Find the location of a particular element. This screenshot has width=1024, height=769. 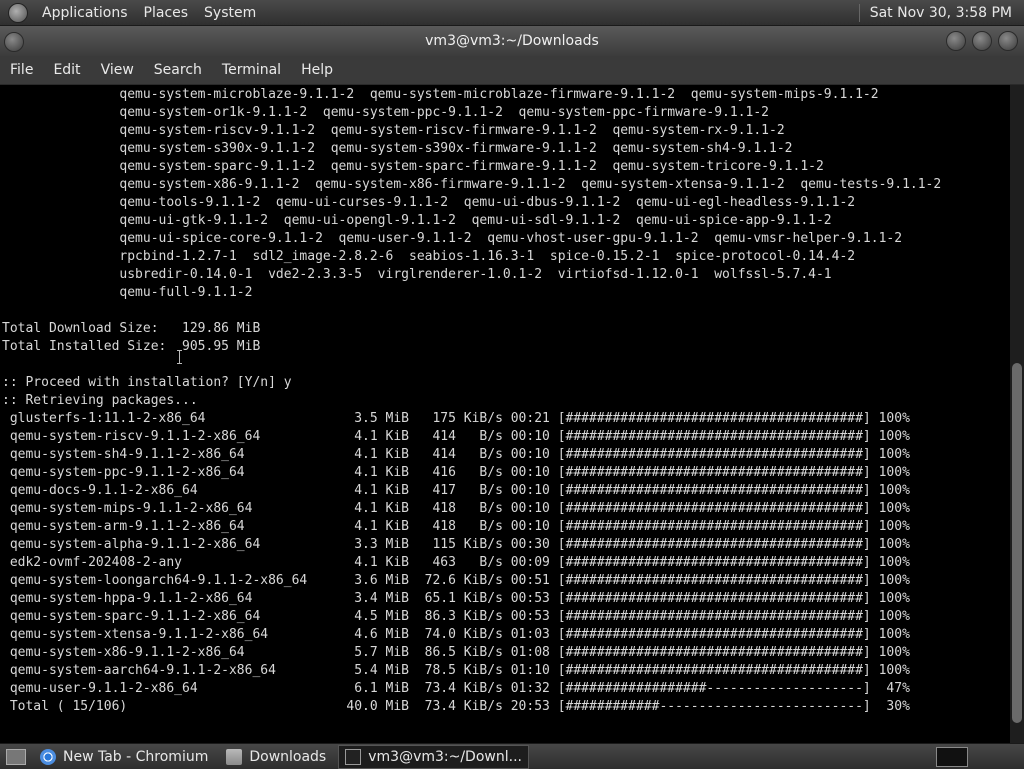

panel-clock: Sat Nov 30, 3:58 PM is located at coordinates (942, 13).